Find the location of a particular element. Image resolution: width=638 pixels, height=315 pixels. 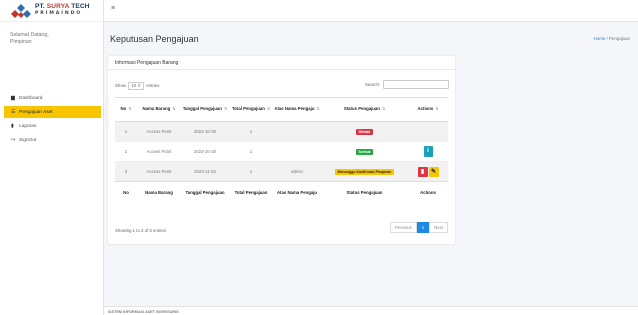

sidebar-item-dashboard: ▆ Dashboard is located at coordinates (52, 98).